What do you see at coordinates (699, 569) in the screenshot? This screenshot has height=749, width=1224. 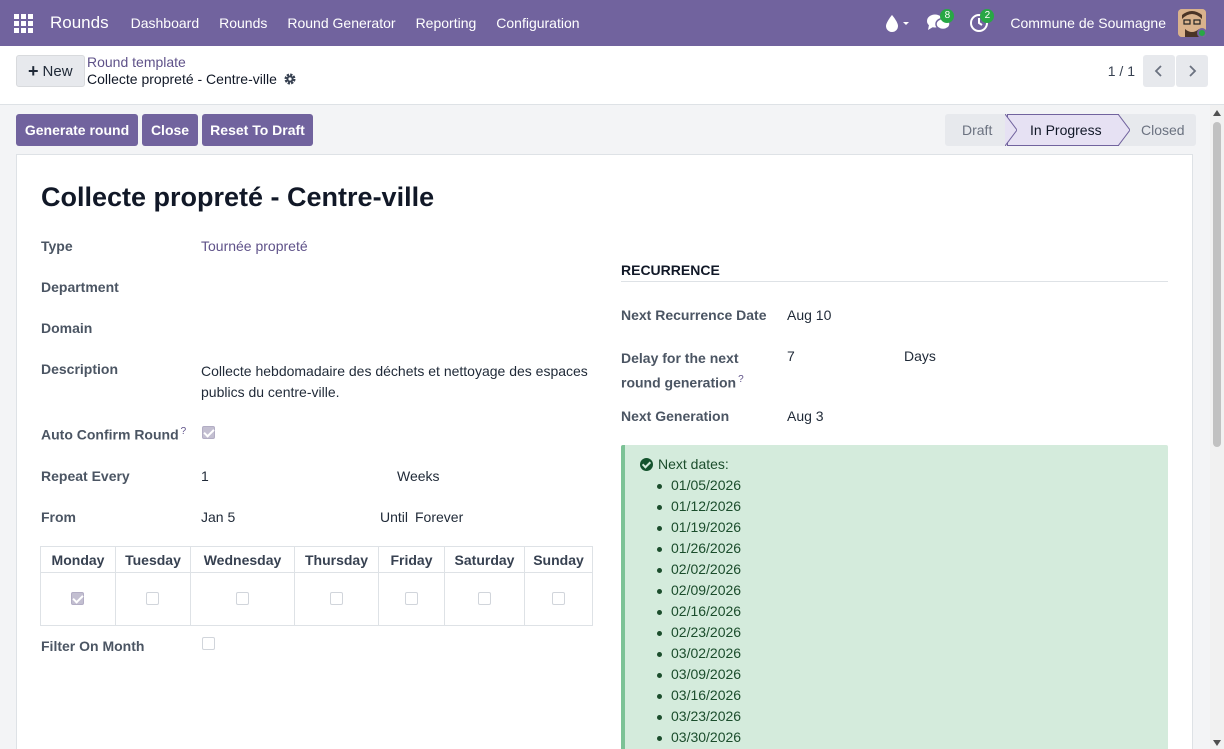 I see `next-date-item: 02/02/2026` at bounding box center [699, 569].